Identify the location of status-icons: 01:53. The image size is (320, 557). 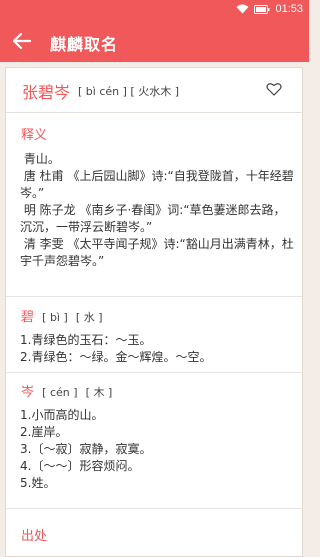
(269, 9).